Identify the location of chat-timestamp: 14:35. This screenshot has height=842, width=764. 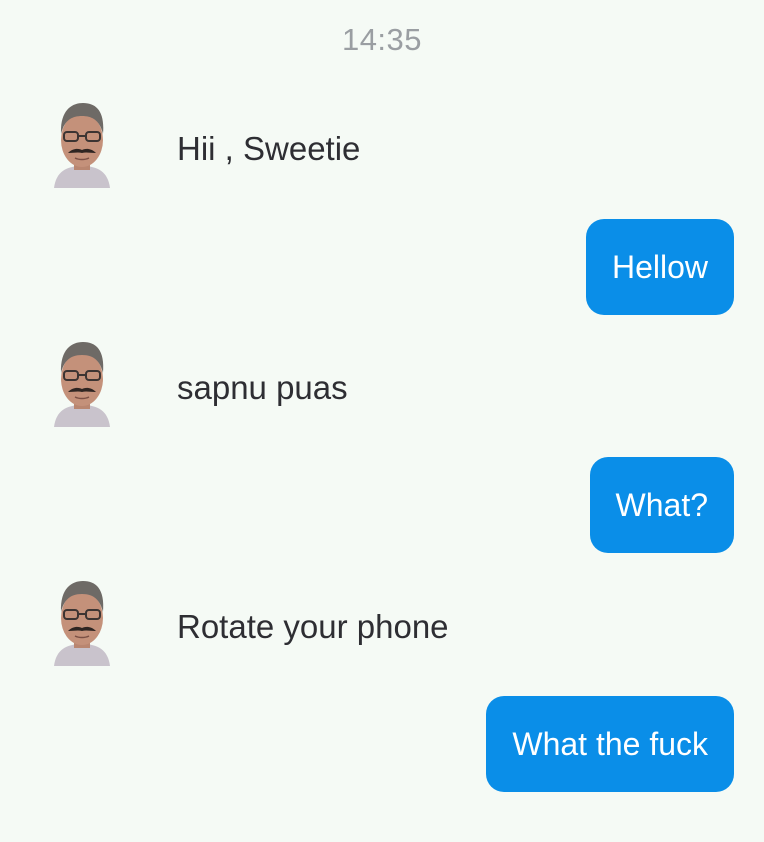
(382, 39).